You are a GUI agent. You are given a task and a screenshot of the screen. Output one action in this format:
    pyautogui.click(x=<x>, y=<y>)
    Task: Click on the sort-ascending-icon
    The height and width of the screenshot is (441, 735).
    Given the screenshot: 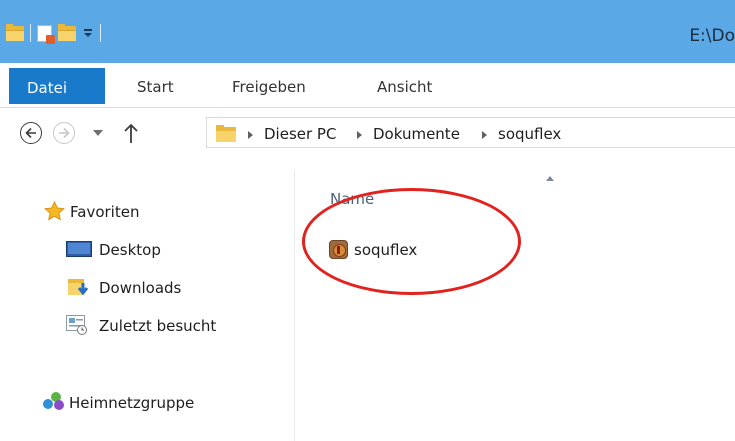 What is the action you would take?
    pyautogui.click(x=550, y=178)
    